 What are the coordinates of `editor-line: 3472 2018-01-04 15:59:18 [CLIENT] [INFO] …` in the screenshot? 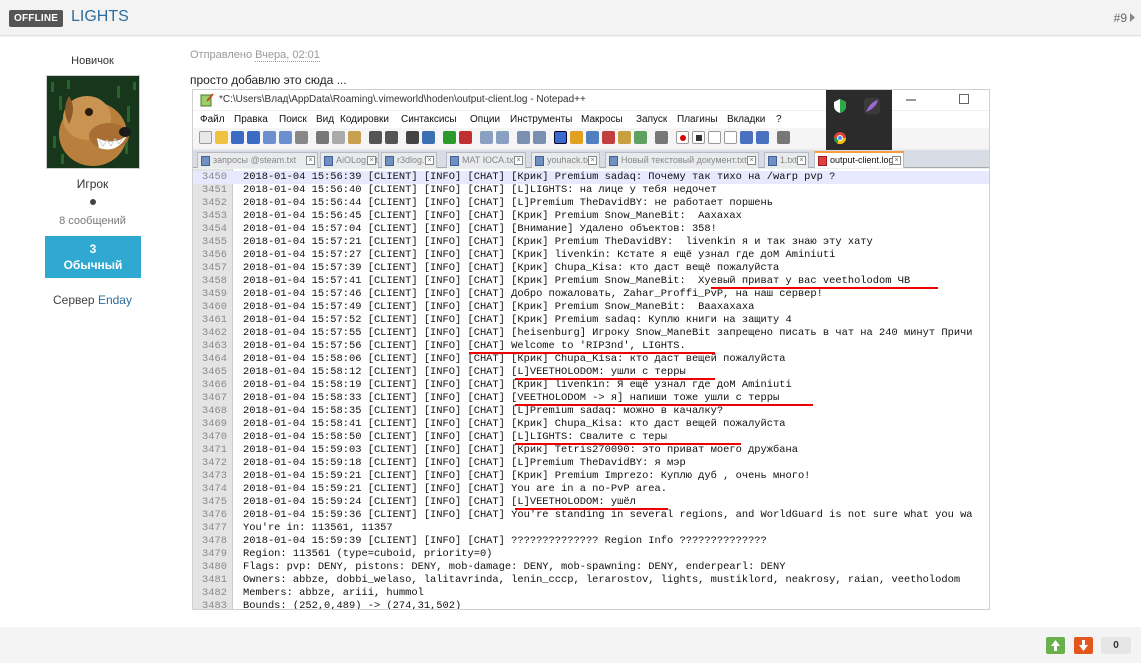 It's located at (591, 463).